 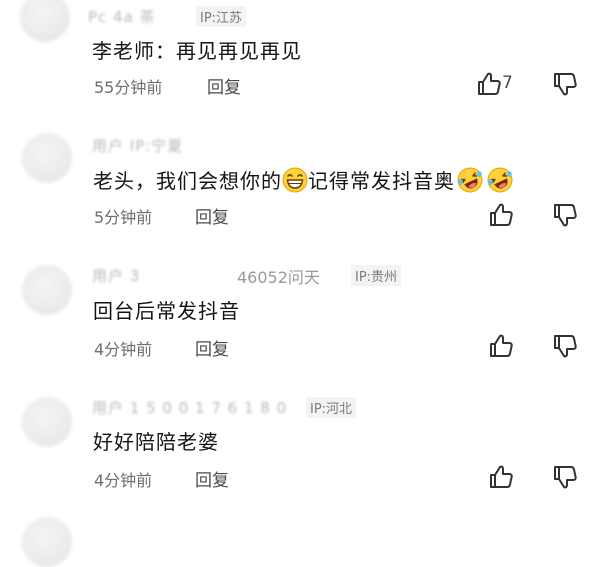 I want to click on comment-text: 好好陪陪老婆, so click(x=156, y=442).